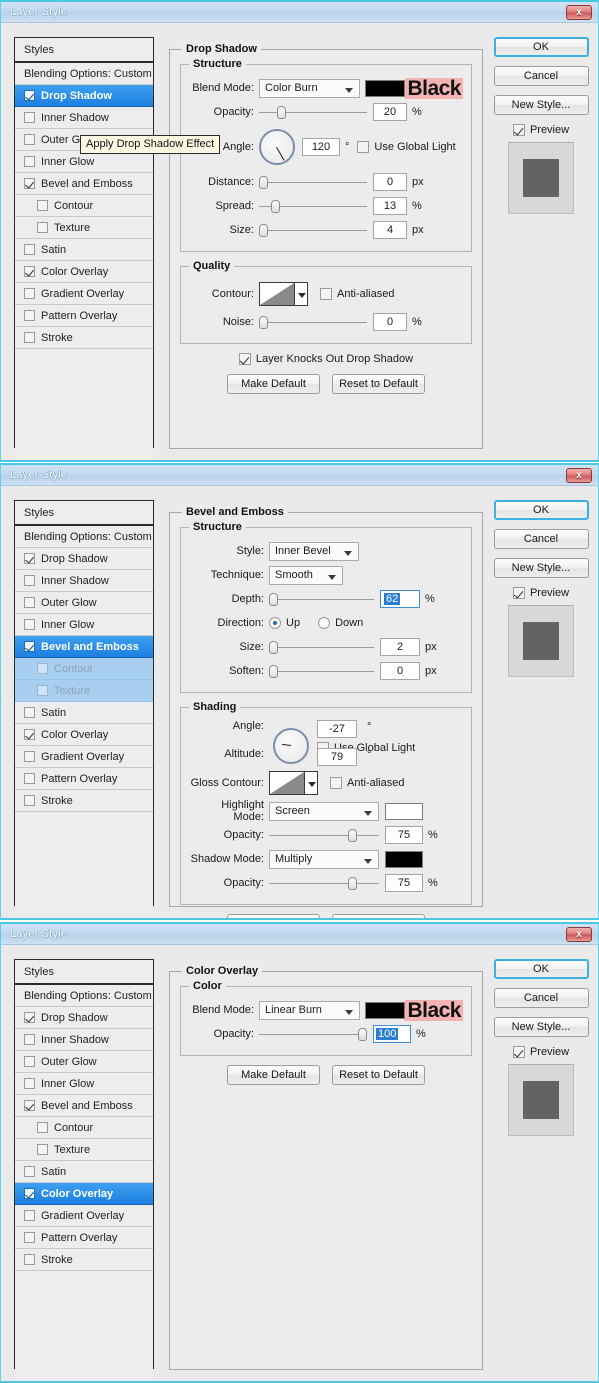  What do you see at coordinates (404, 811) in the screenshot?
I see `highlight-color-swatch` at bounding box center [404, 811].